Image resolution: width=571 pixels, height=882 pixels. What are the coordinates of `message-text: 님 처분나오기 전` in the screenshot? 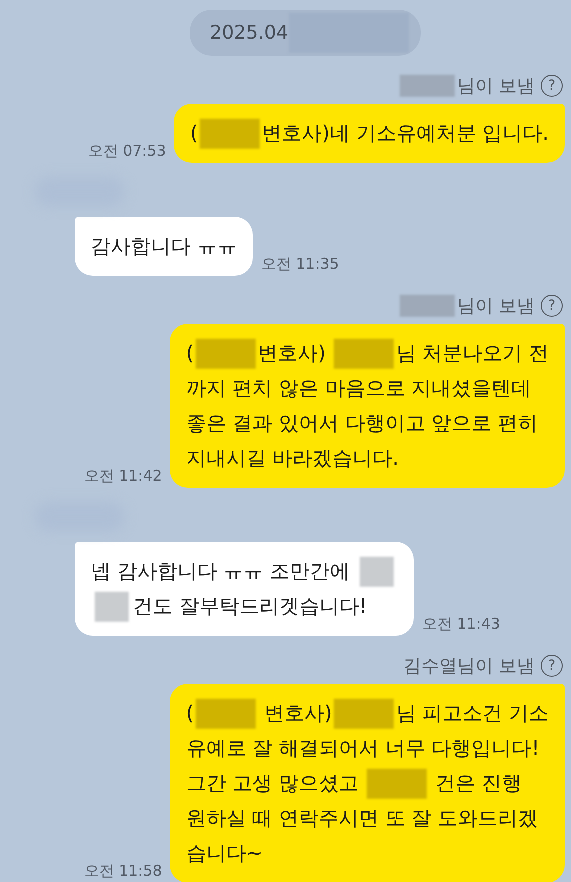 It's located at (472, 353).